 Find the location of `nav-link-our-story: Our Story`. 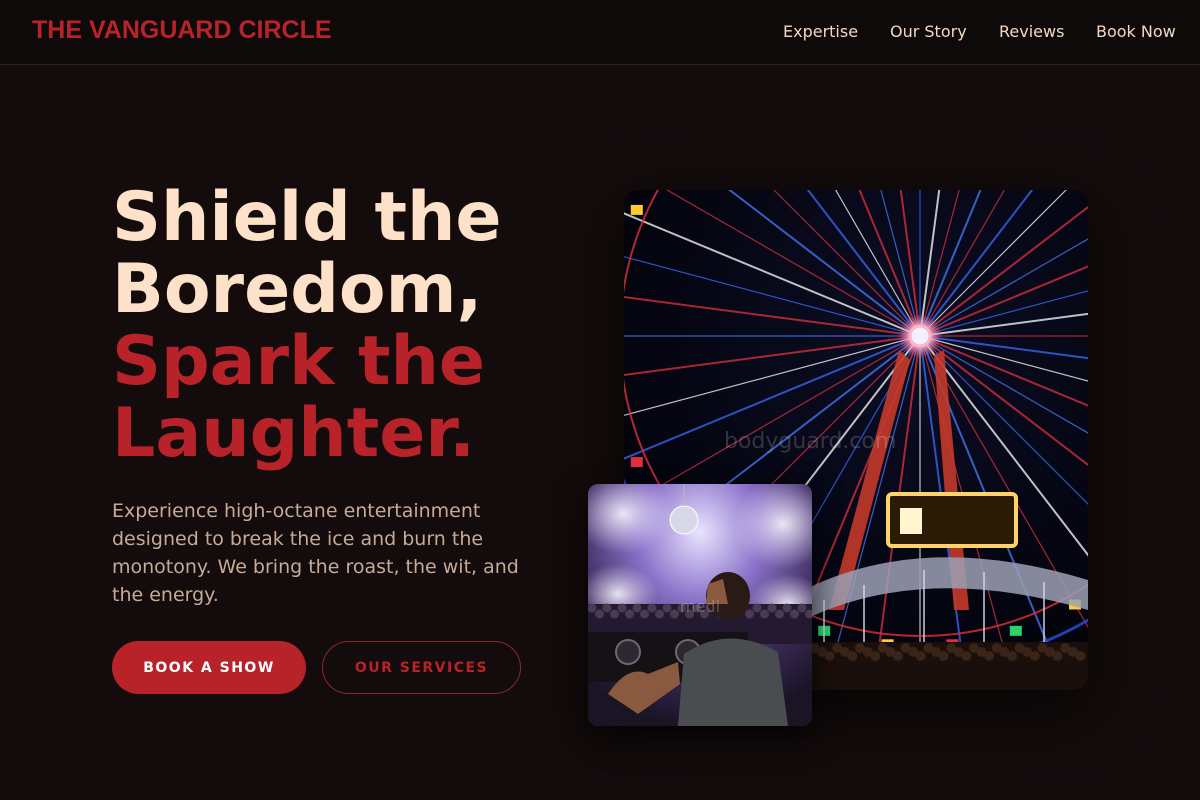

nav-link-our-story: Our Story is located at coordinates (928, 31).